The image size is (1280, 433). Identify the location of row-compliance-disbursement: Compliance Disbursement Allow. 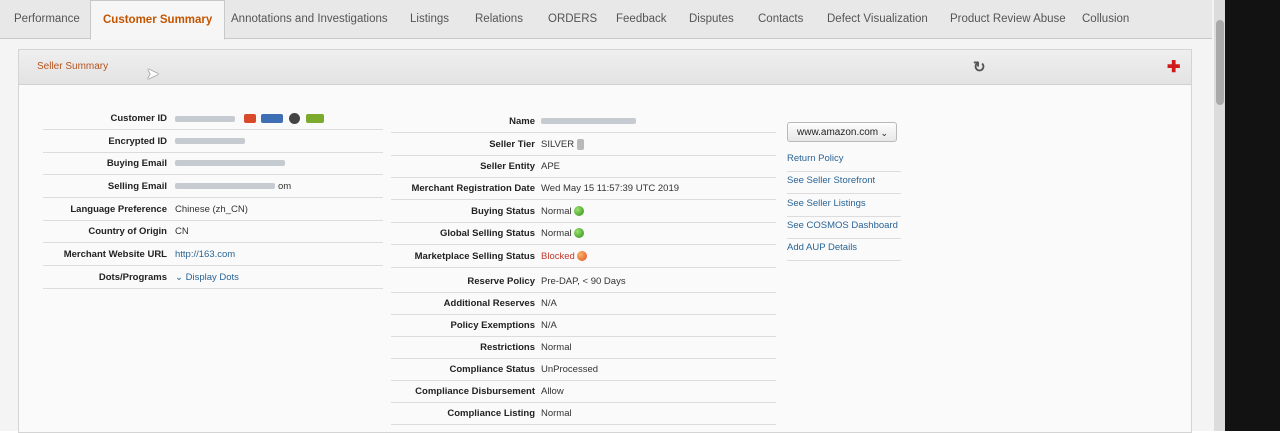
(583, 391).